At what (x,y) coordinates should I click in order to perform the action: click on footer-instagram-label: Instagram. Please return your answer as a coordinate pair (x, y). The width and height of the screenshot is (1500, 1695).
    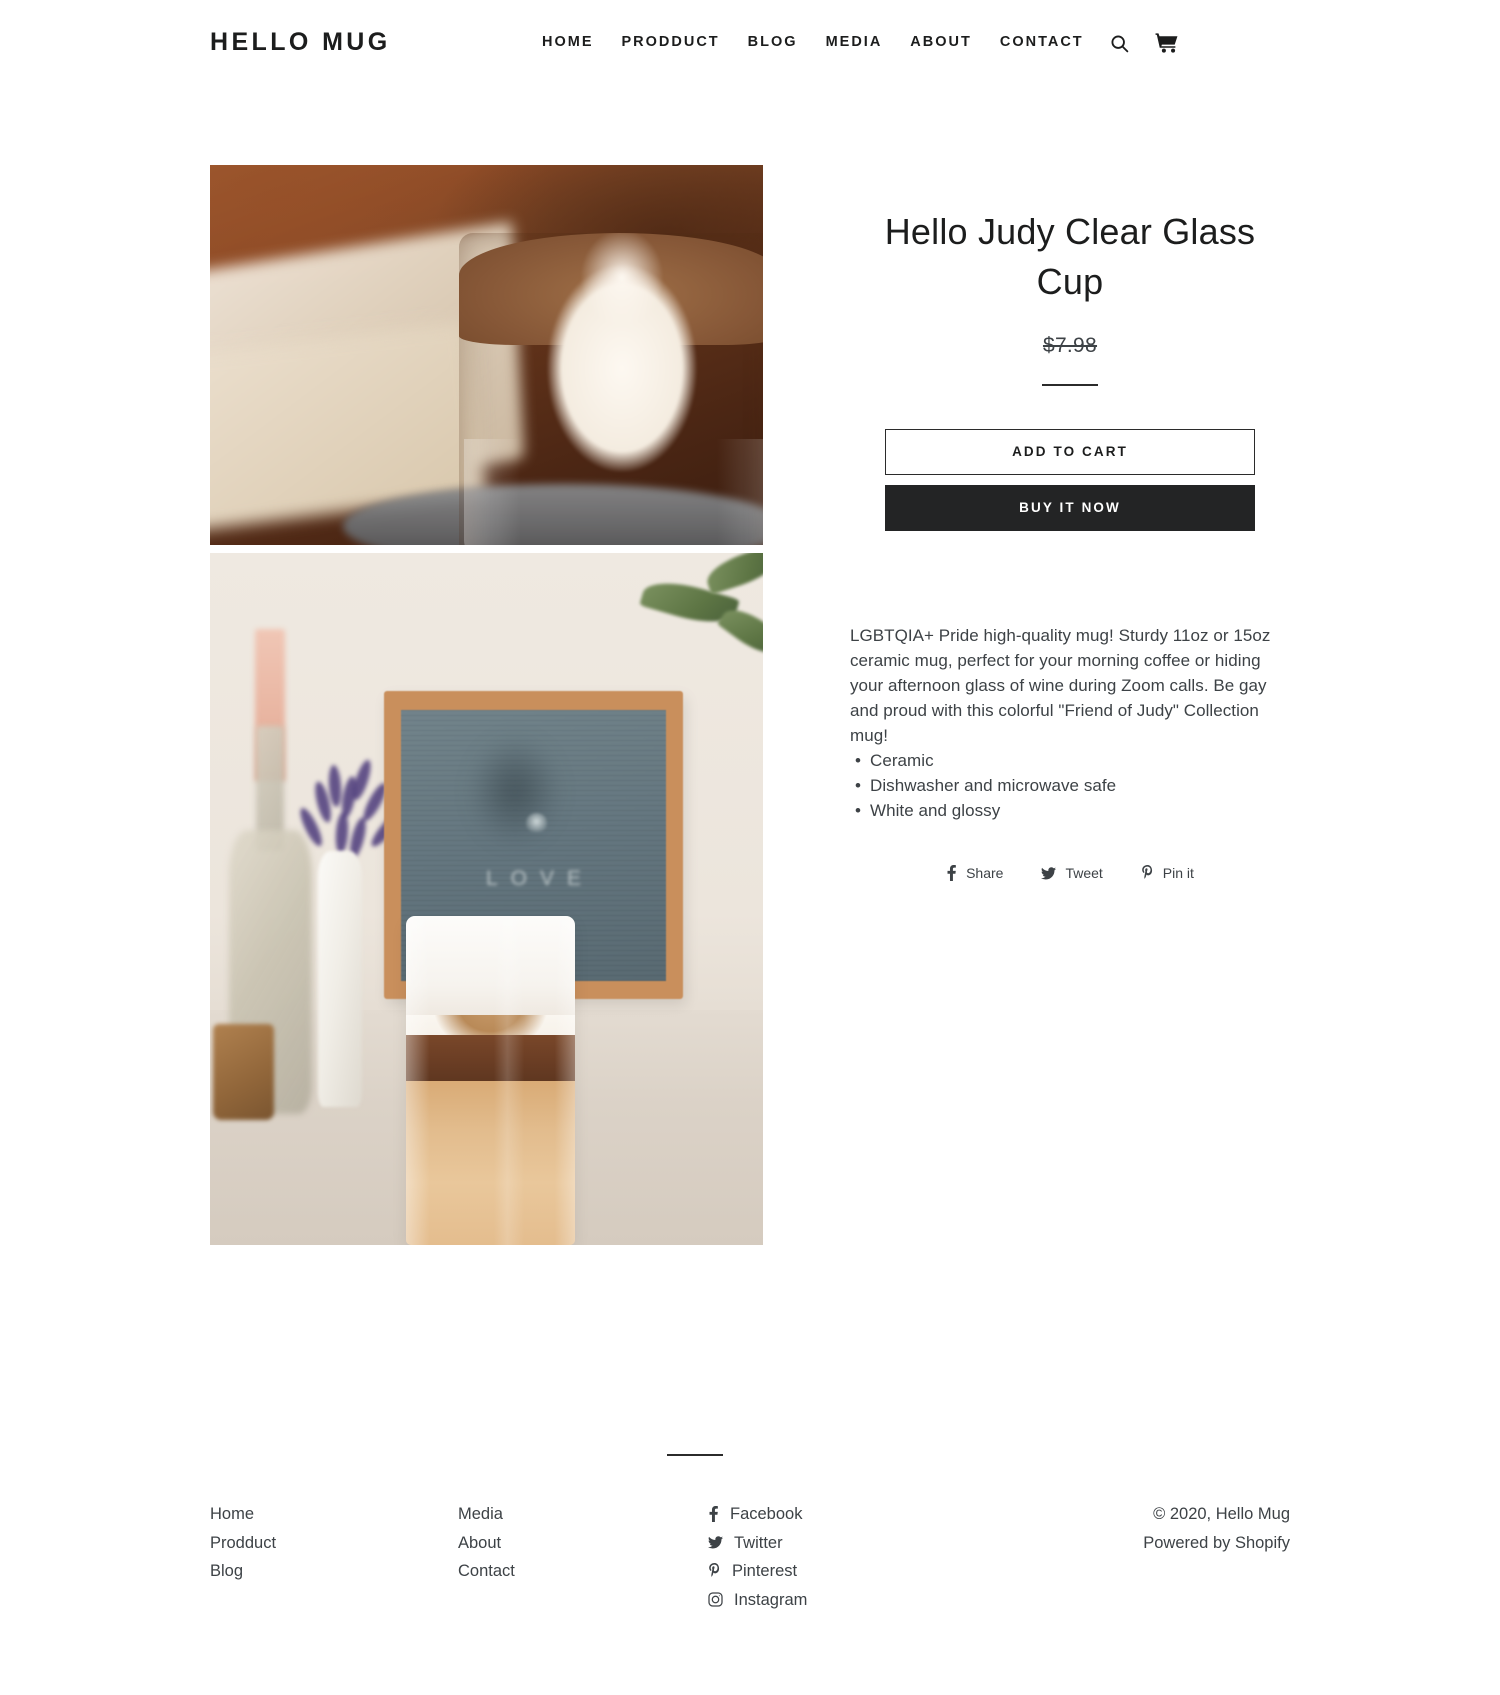
    Looking at the image, I should click on (771, 1599).